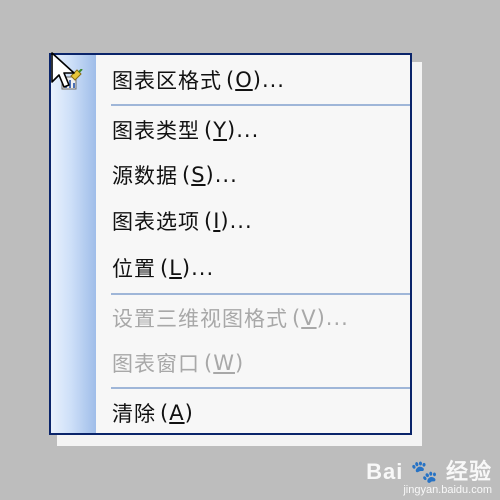  I want to click on menu-item-mnemonic: S, so click(198, 175).